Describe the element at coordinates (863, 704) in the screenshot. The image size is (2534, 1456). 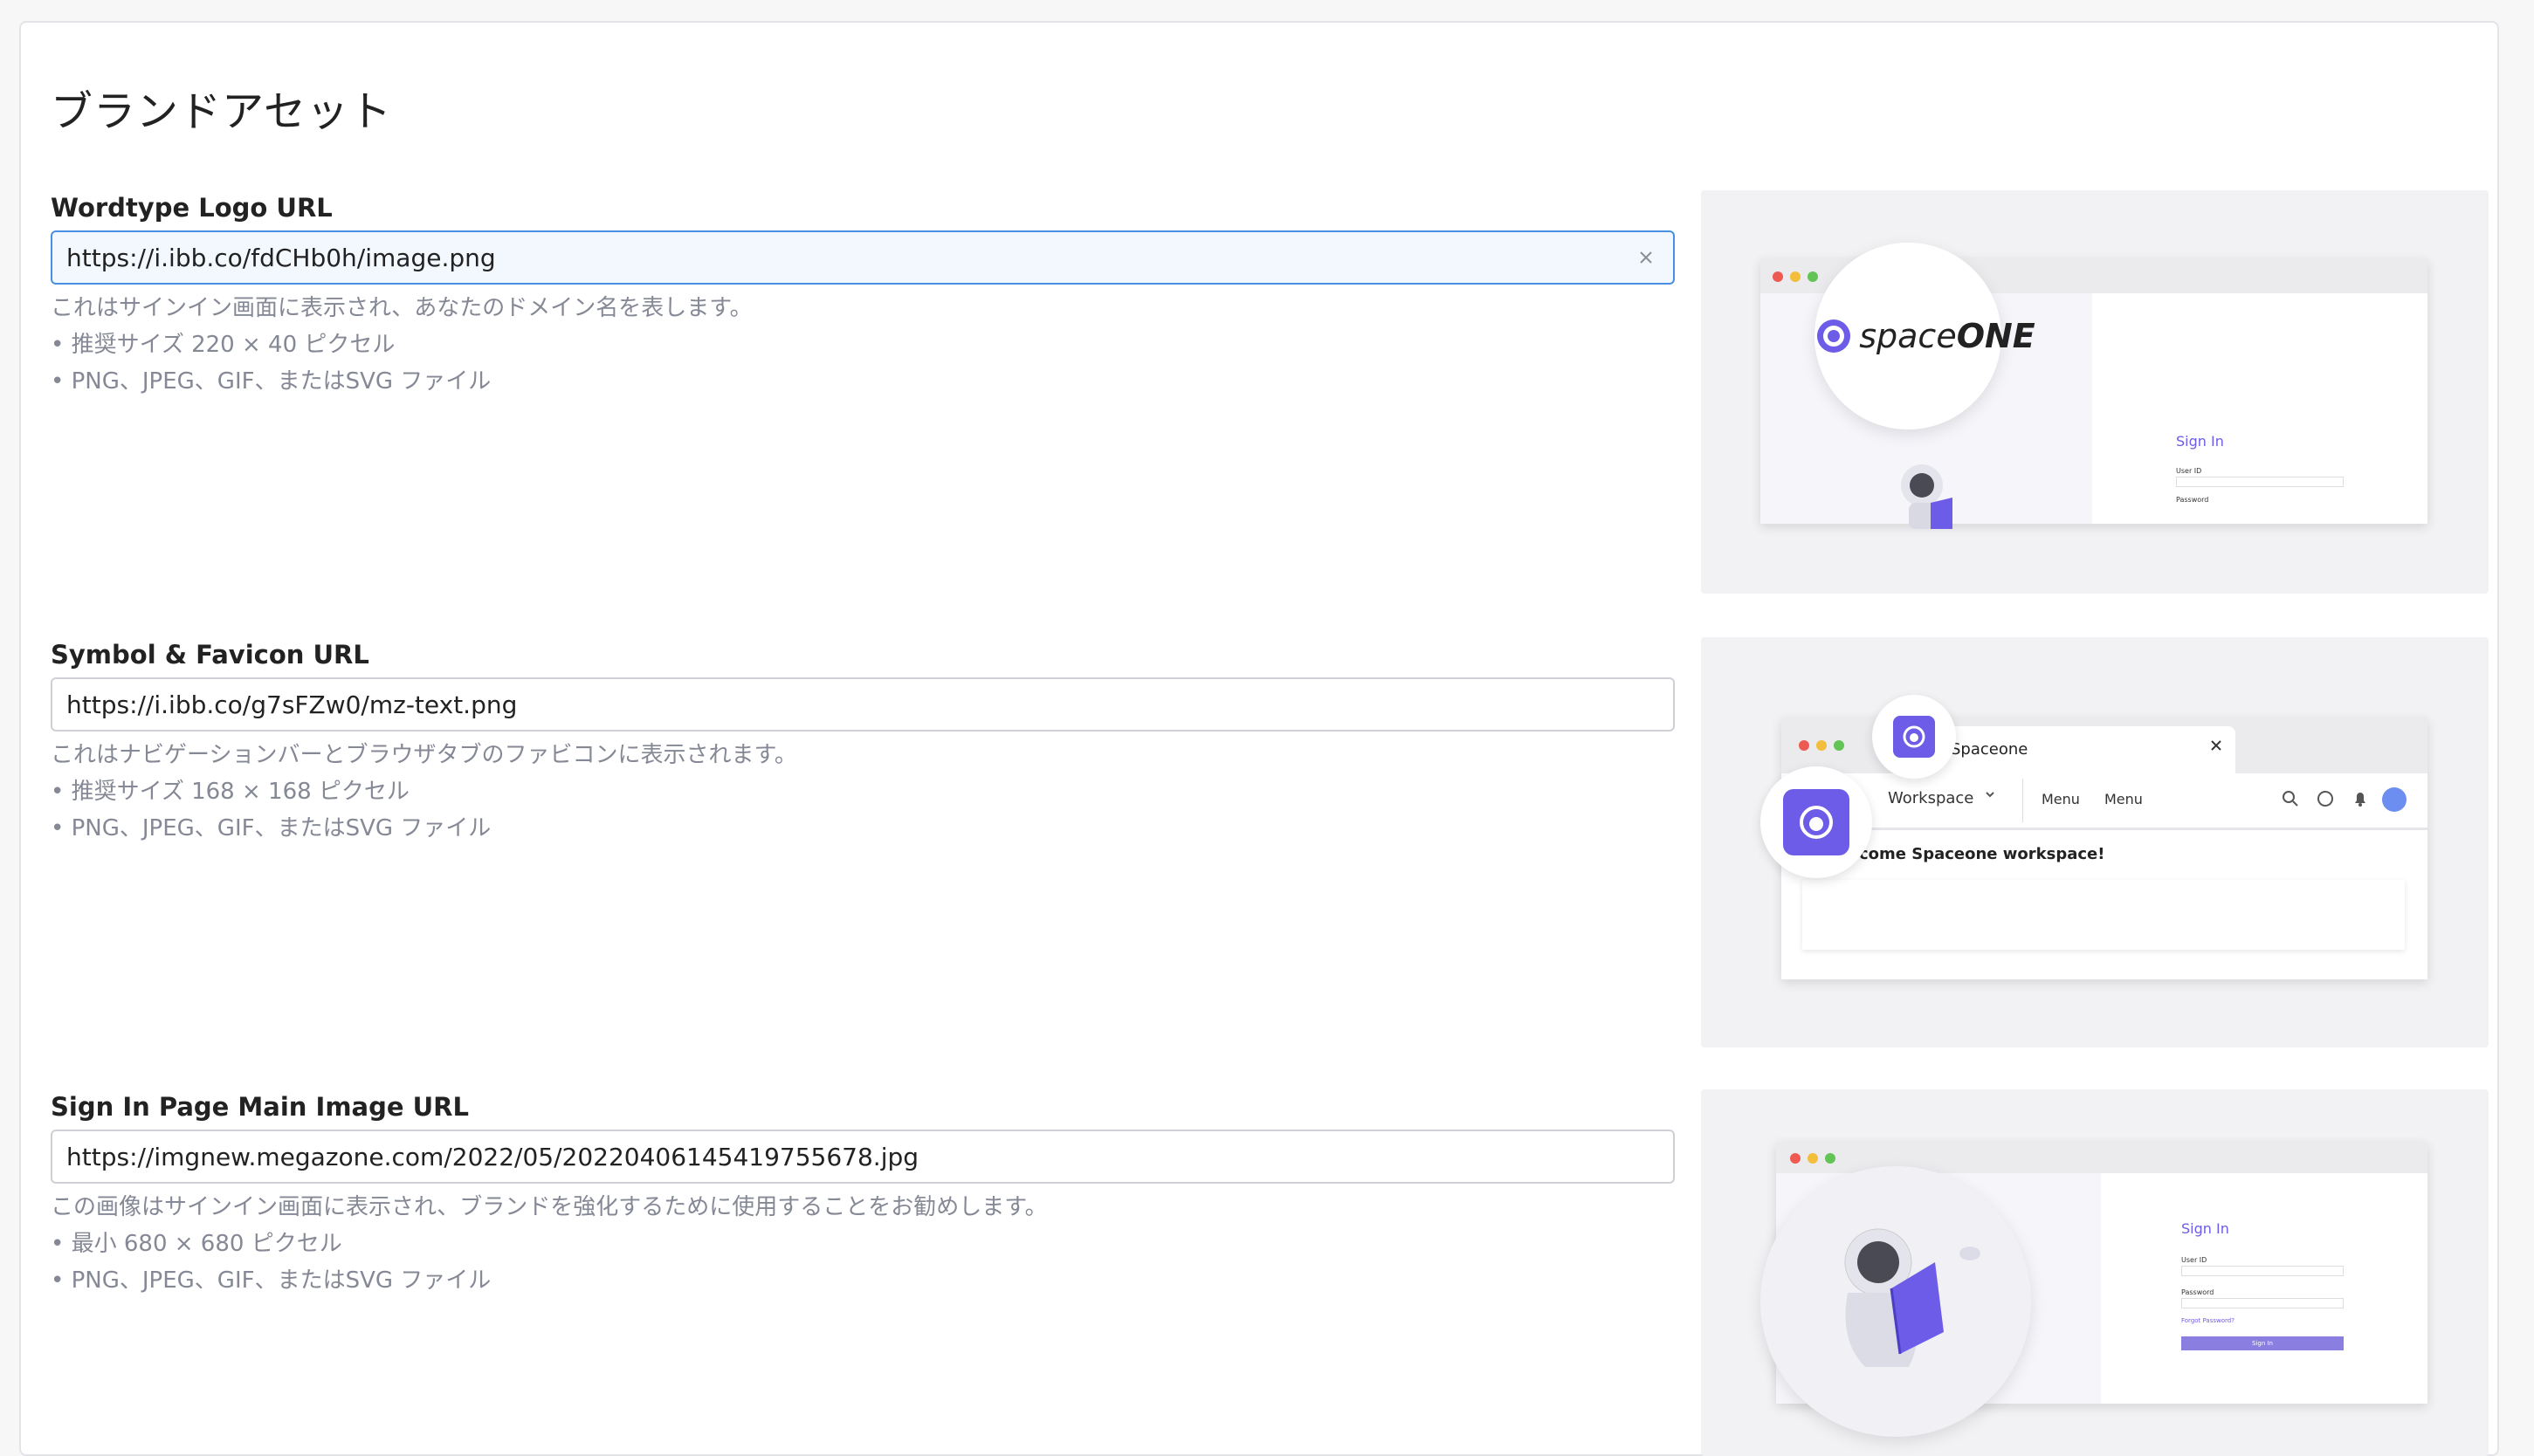
I see `symbol-favicon-url-input: https://i.ibb.co/g7sFZw0/mz-text.png` at that location.